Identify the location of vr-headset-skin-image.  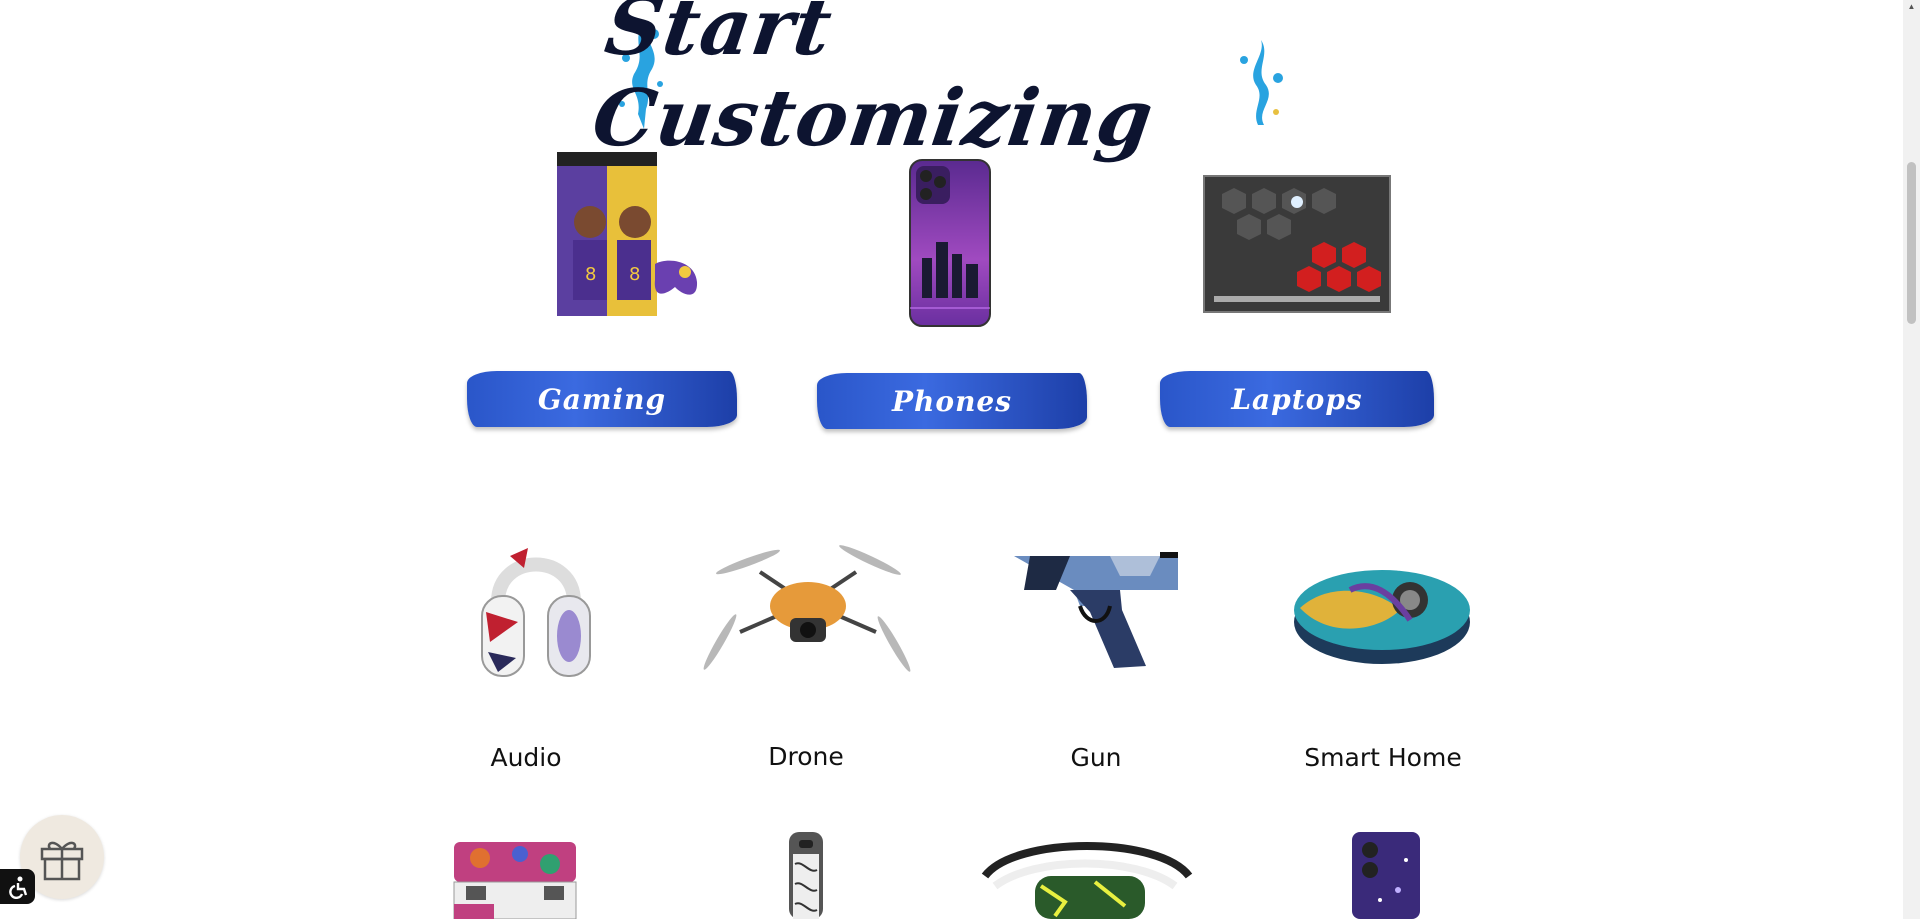
(1087, 877).